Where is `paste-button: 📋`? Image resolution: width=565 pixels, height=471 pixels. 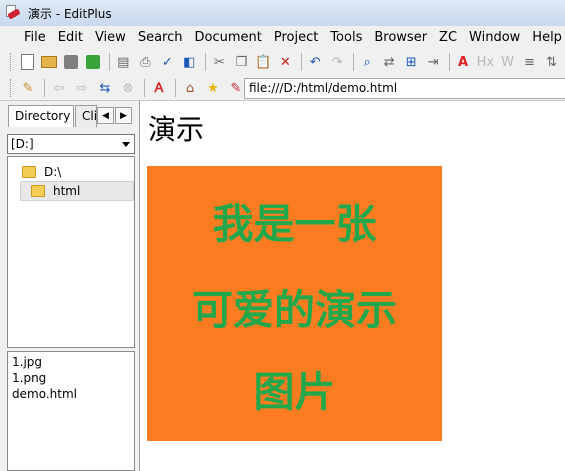 paste-button: 📋 is located at coordinates (263, 62).